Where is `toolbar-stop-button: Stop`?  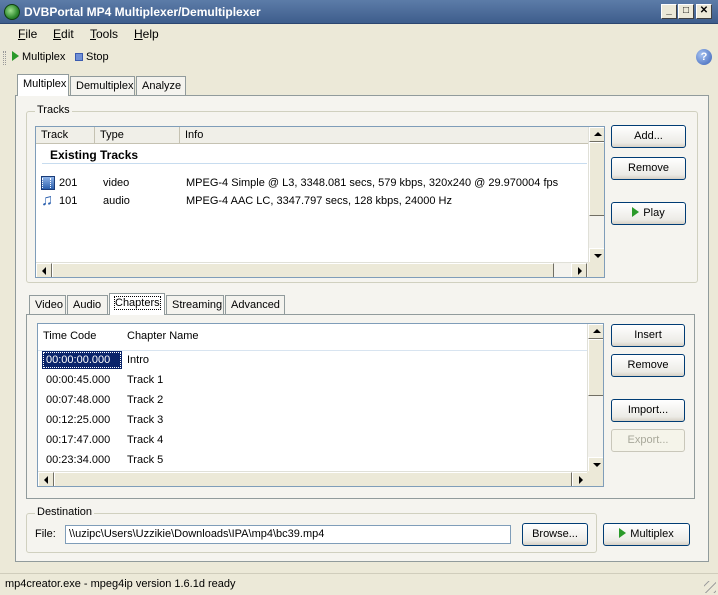
toolbar-stop-button: Stop is located at coordinates (92, 59).